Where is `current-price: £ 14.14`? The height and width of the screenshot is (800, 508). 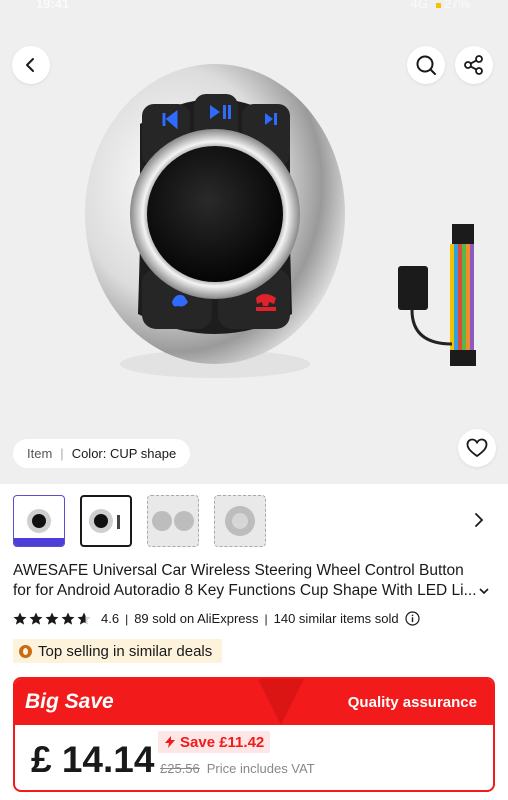
current-price: £ 14.14 is located at coordinates (93, 759).